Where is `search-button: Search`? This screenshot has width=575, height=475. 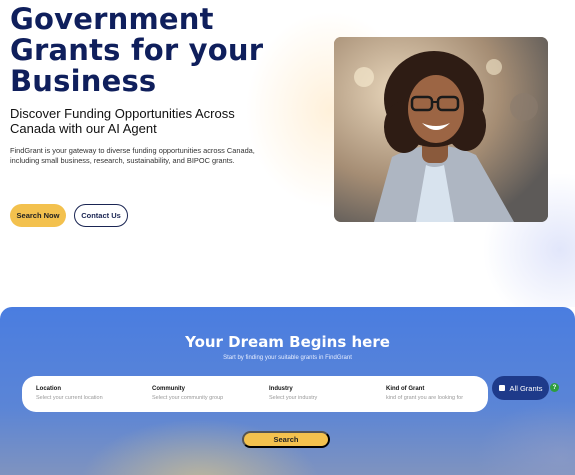
search-button: Search is located at coordinates (286, 439).